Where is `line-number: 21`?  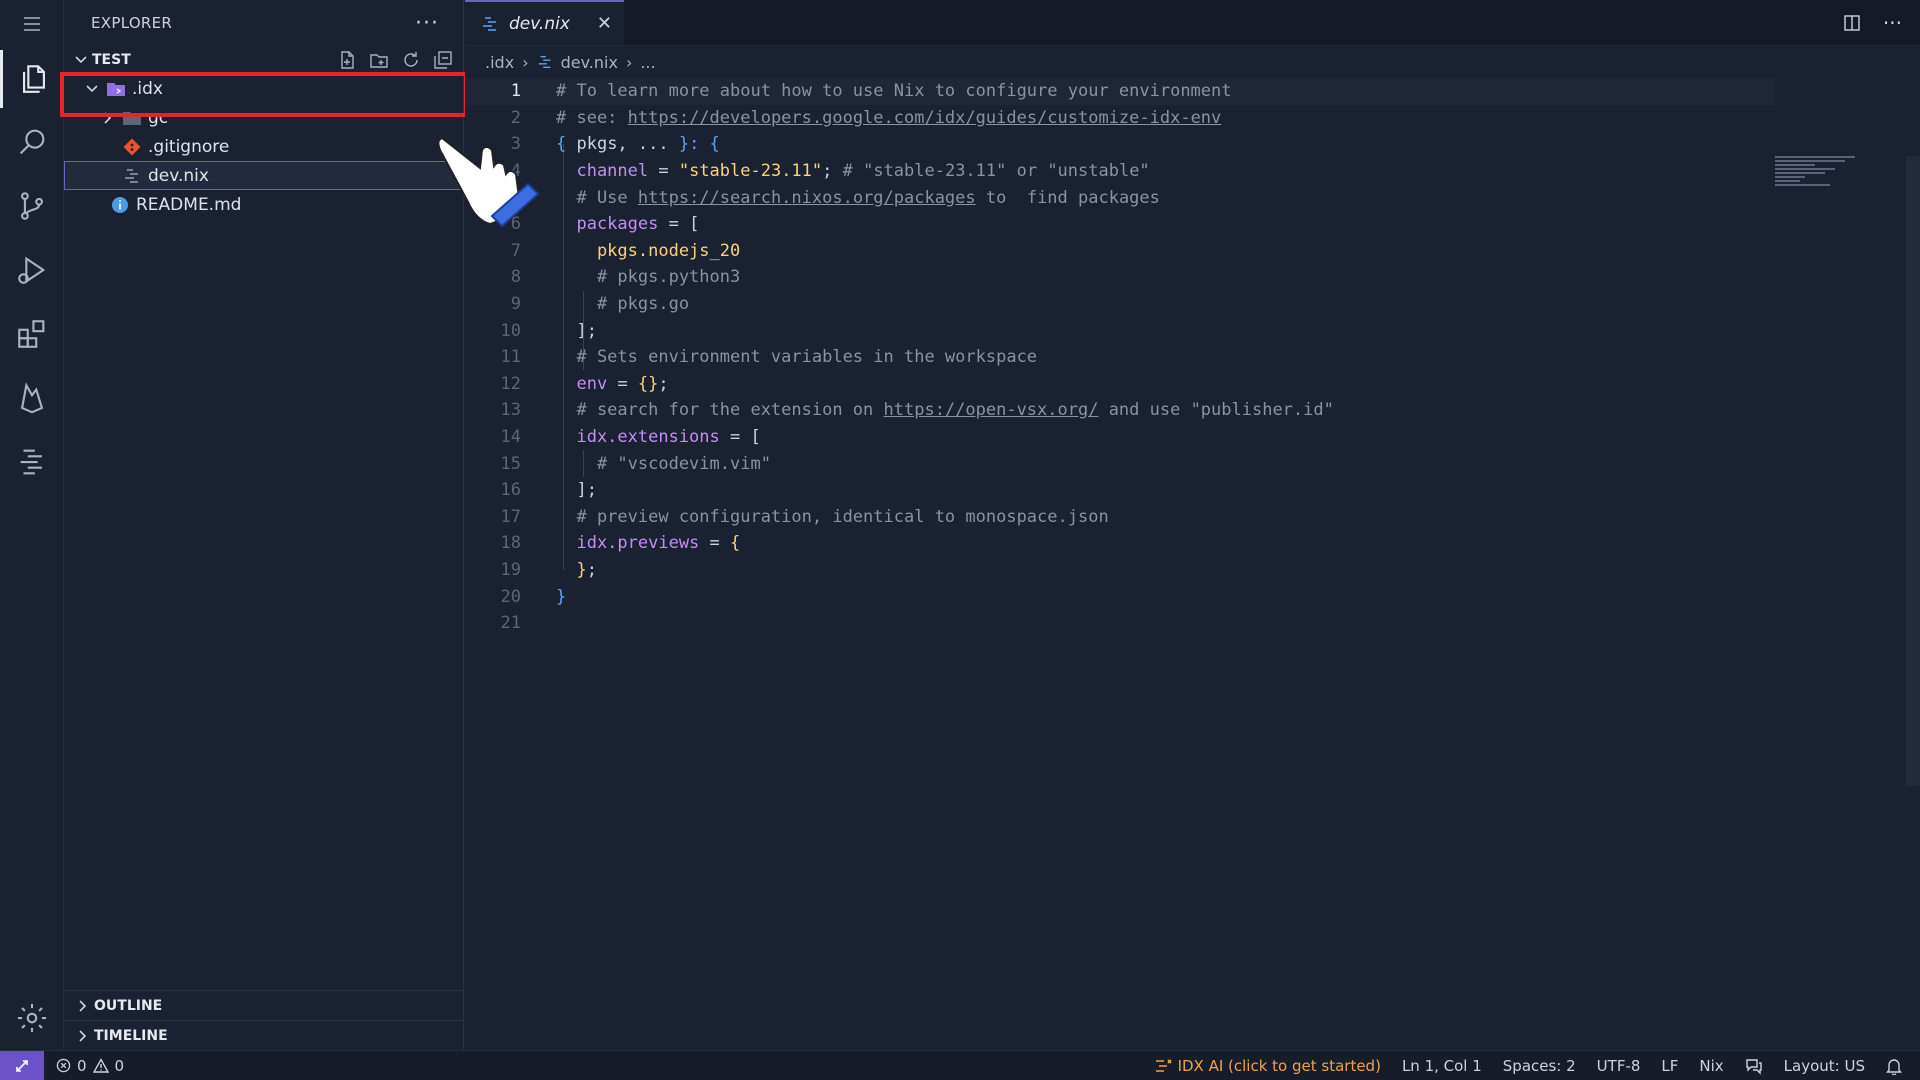
line-number: 21 is located at coordinates (510, 623).